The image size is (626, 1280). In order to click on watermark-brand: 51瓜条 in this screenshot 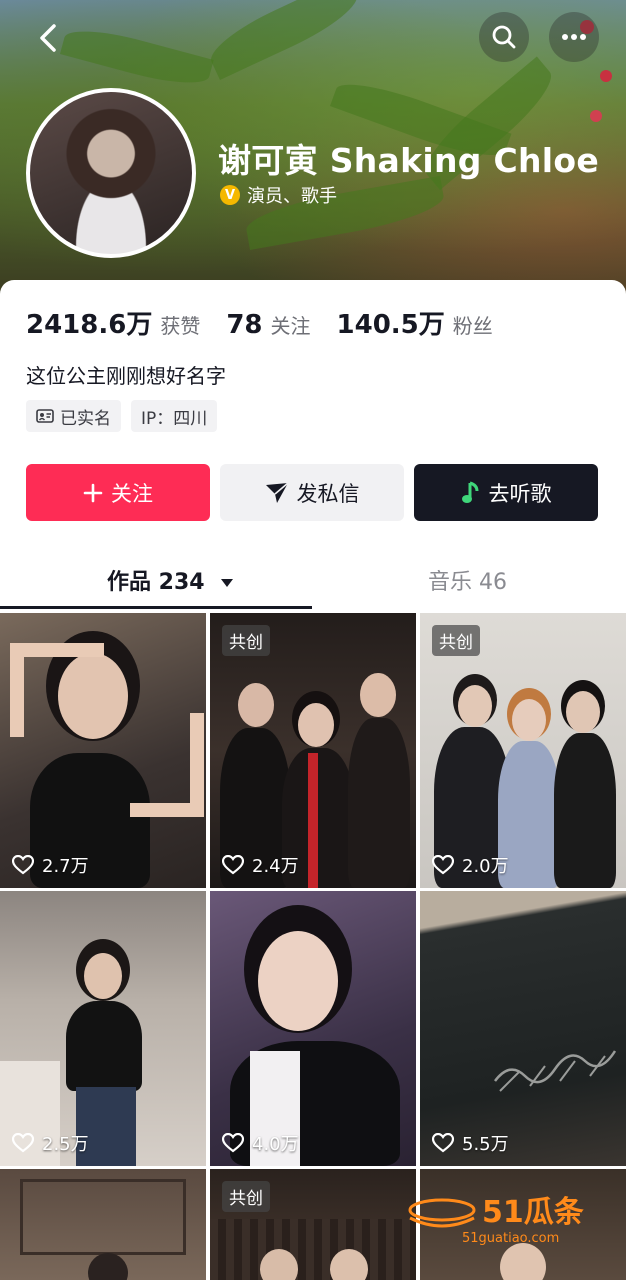, I will do `click(533, 1212)`.